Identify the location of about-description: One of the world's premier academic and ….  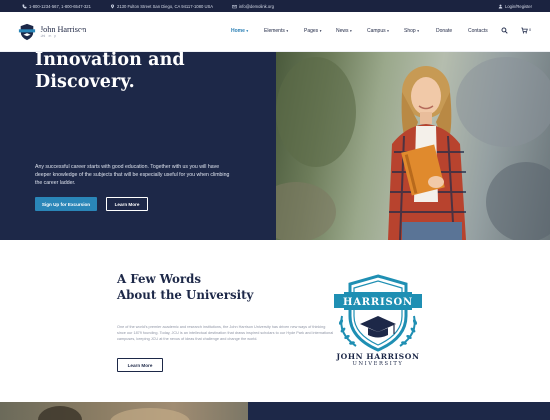
(225, 333).